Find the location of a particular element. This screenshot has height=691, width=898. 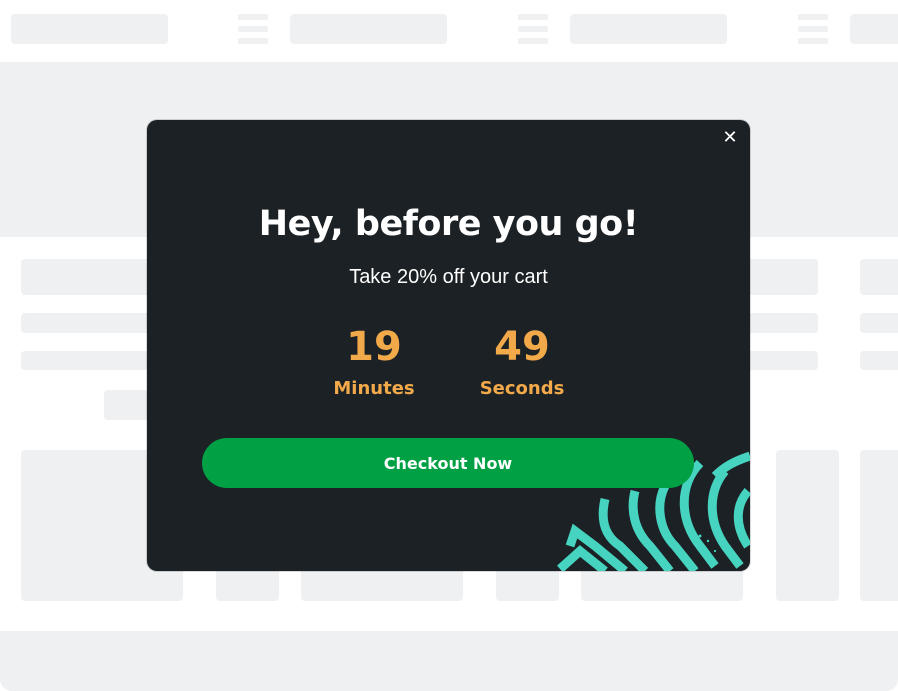

popup-subtitle: Take 20% off your cart is located at coordinates (448, 277).